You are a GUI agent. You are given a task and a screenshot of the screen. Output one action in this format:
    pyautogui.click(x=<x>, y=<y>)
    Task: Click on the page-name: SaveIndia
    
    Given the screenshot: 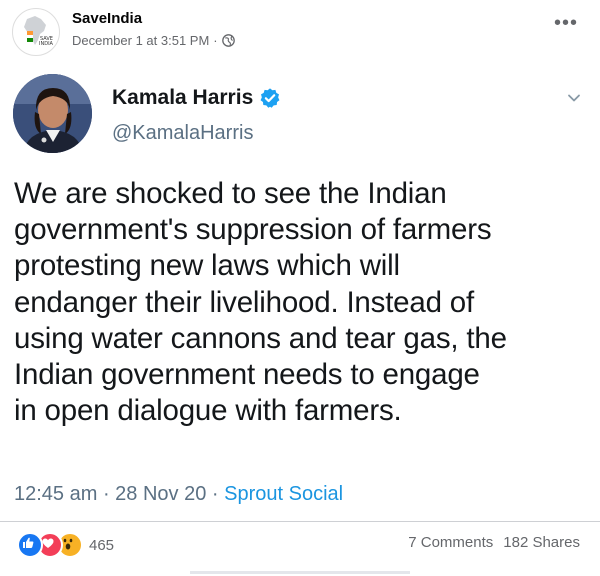 What is the action you would take?
    pyautogui.click(x=107, y=18)
    